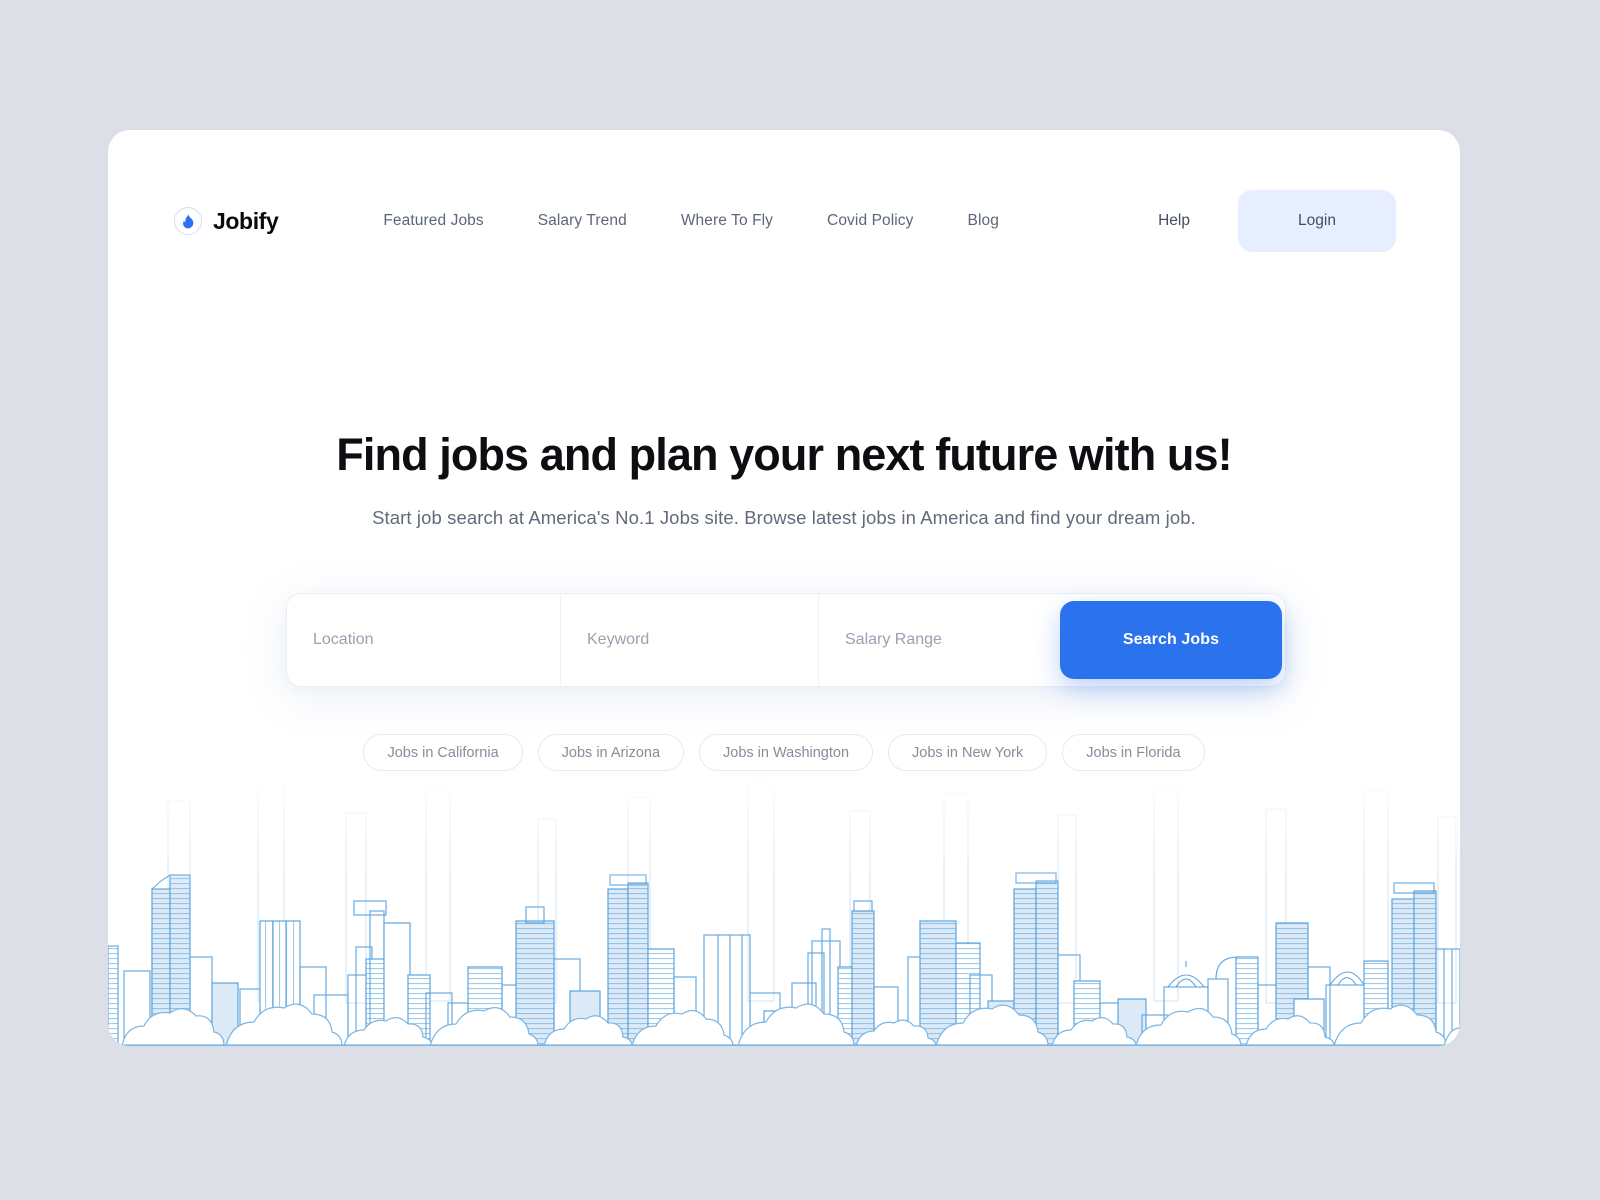  Describe the element at coordinates (870, 221) in the screenshot. I see `nav-item-covid-policy: Covid Policy` at that location.